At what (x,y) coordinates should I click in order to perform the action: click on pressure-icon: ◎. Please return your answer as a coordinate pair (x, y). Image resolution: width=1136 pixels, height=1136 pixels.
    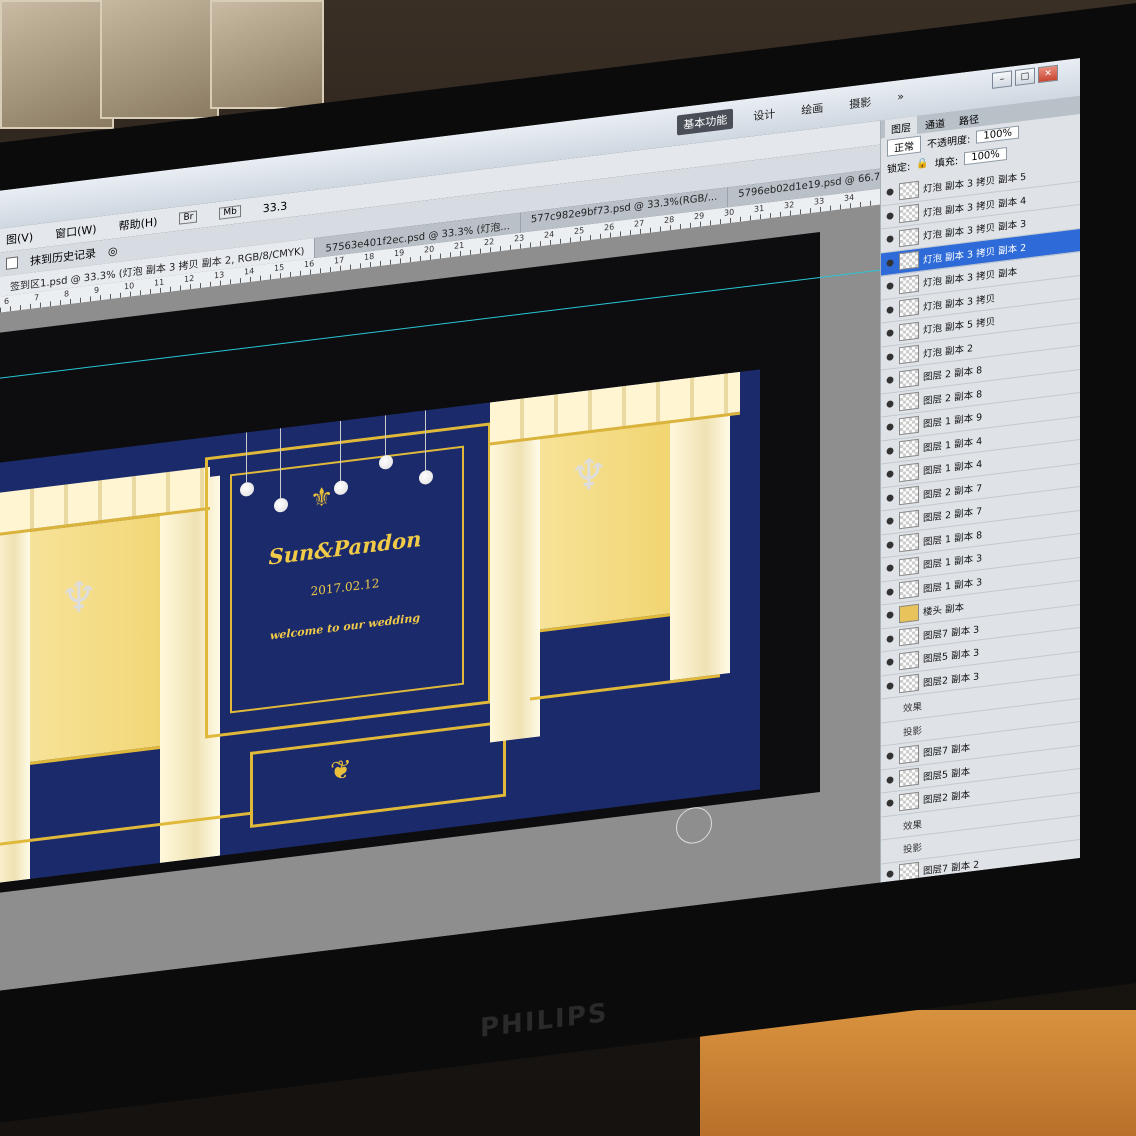
    Looking at the image, I should click on (113, 251).